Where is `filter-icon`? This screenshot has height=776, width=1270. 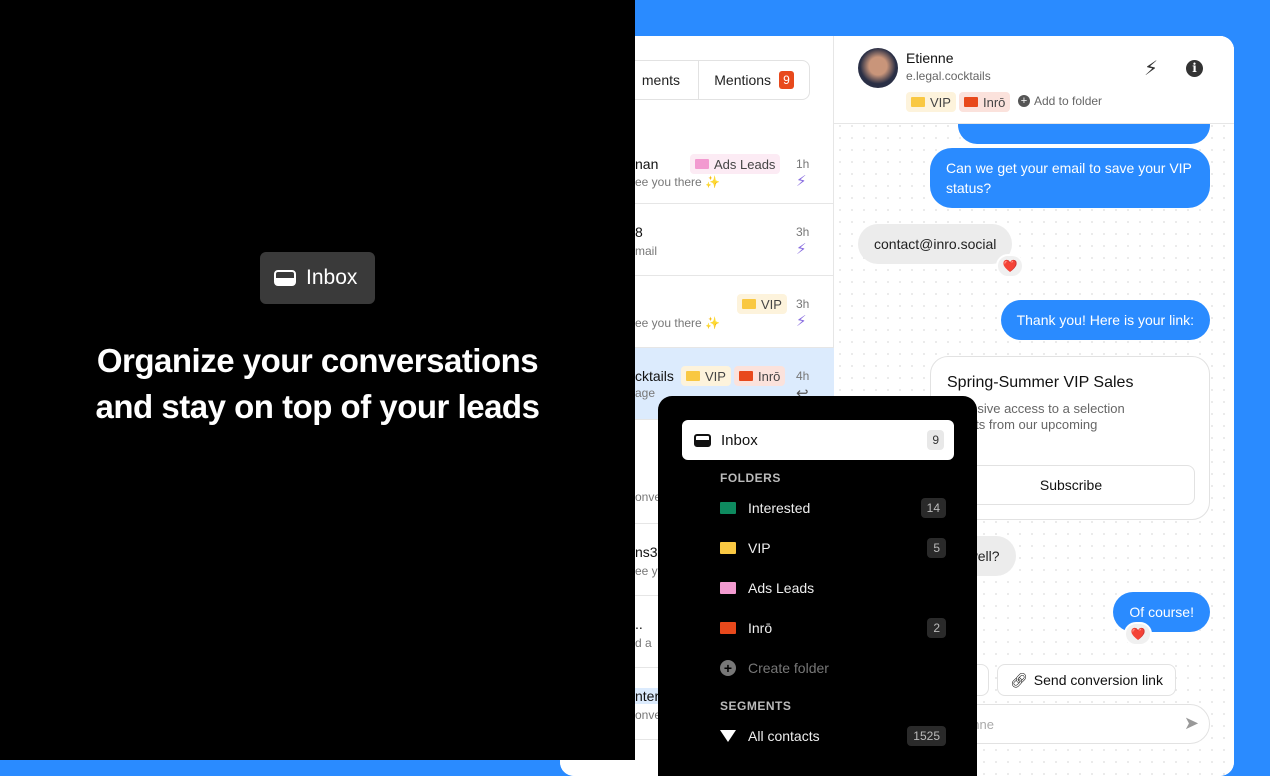 filter-icon is located at coordinates (728, 736).